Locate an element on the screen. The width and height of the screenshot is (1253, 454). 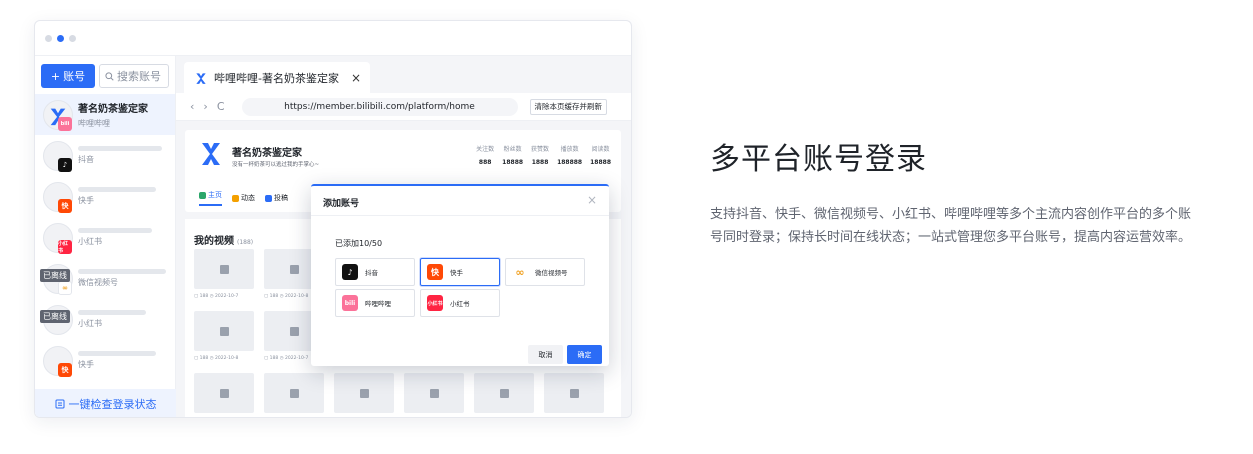
check-login-status-button: 一键检查登录状态 is located at coordinates (105, 403).